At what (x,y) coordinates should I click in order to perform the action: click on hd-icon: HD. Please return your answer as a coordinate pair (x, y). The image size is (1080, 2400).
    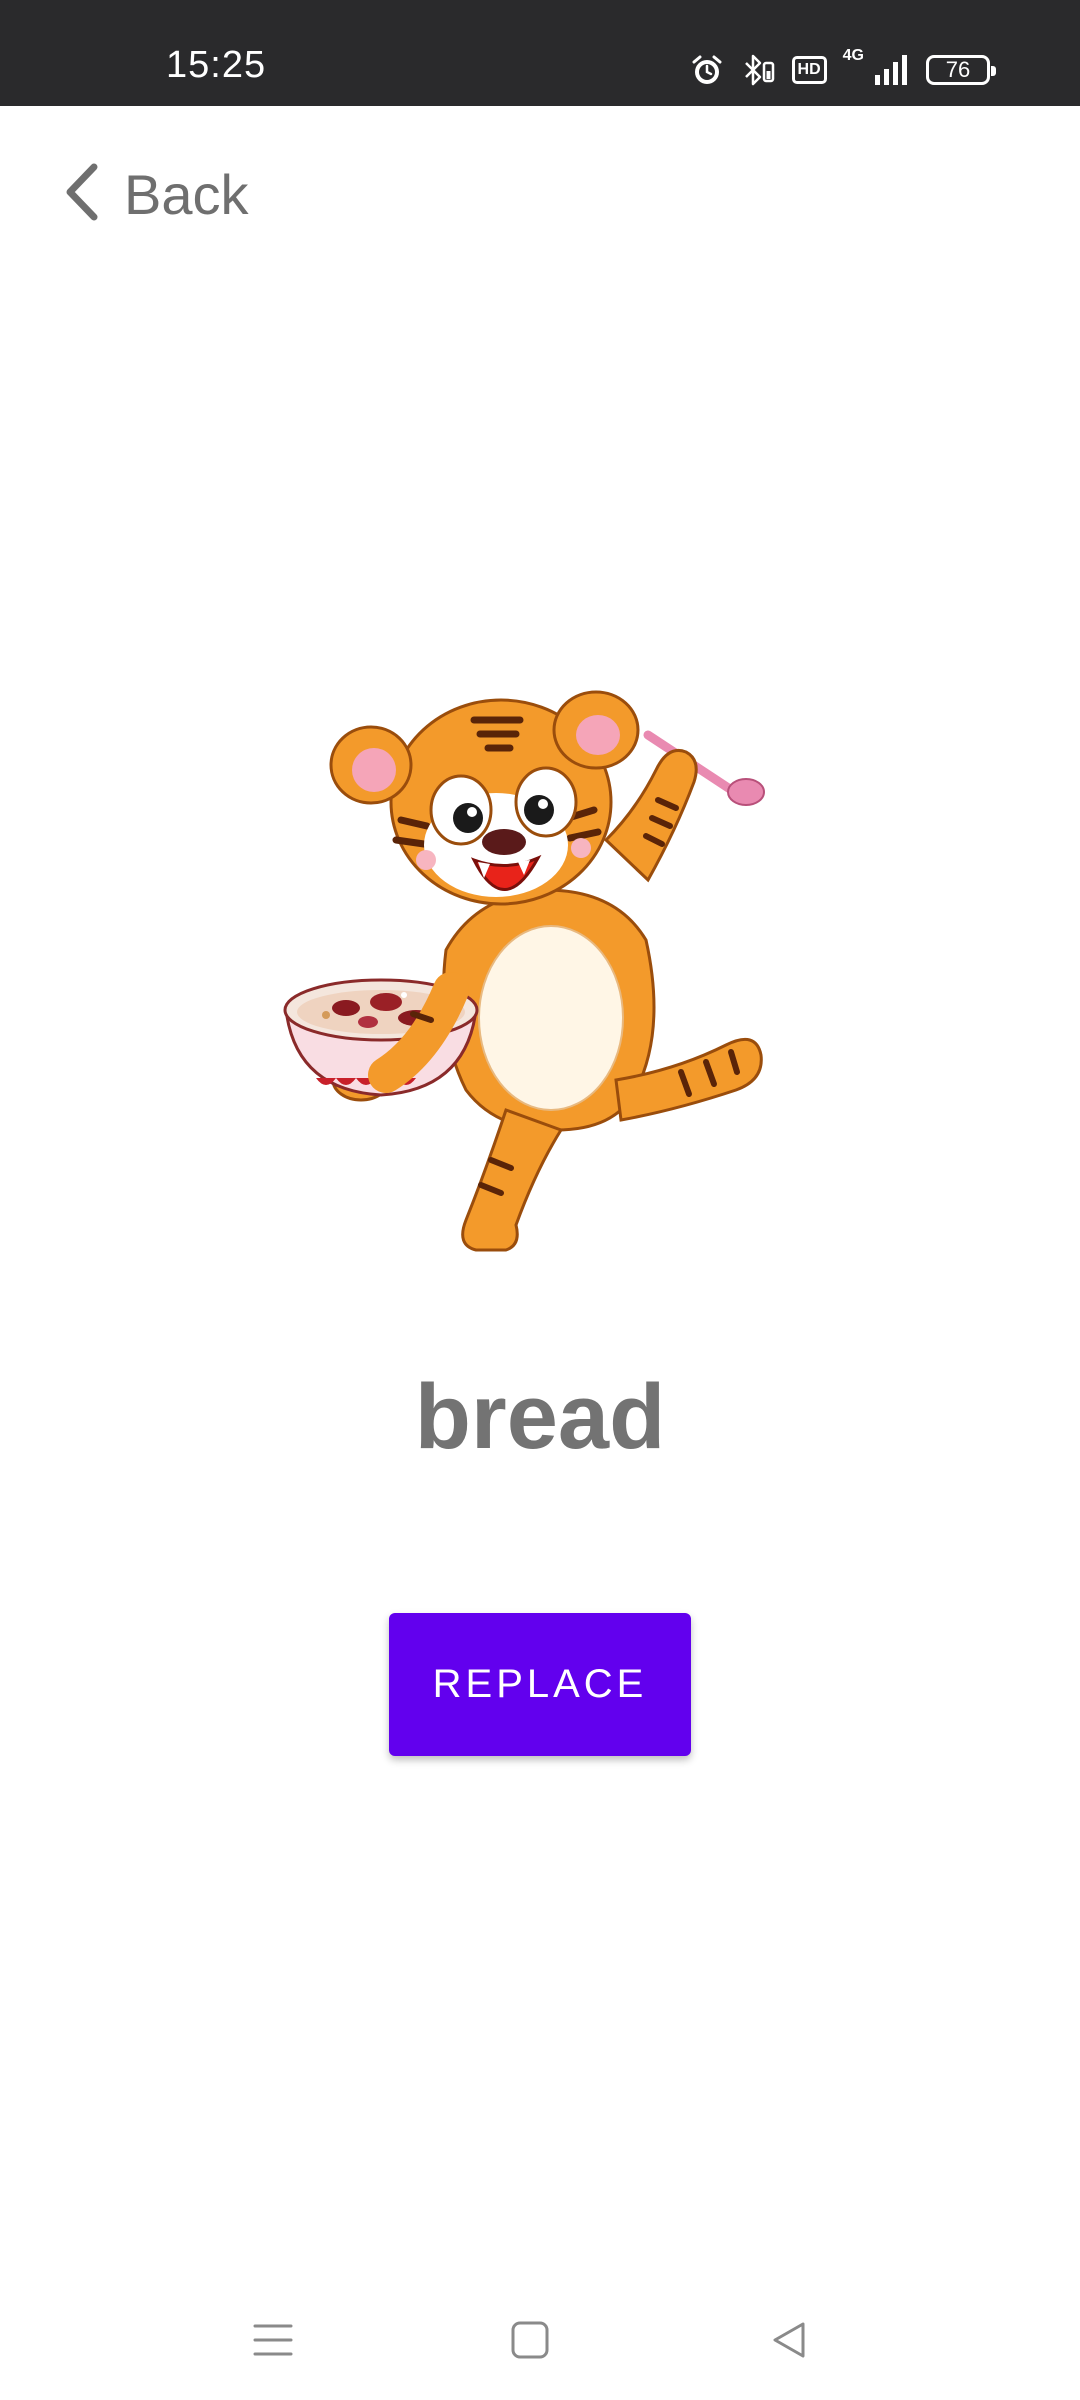
    Looking at the image, I should click on (809, 70).